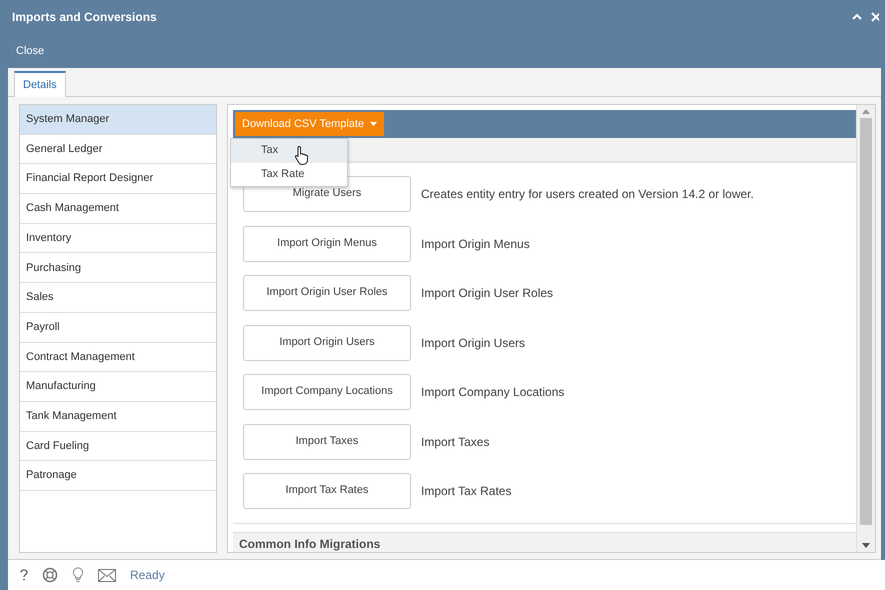 The width and height of the screenshot is (885, 590). What do you see at coordinates (147, 575) in the screenshot?
I see `status-text: Ready` at bounding box center [147, 575].